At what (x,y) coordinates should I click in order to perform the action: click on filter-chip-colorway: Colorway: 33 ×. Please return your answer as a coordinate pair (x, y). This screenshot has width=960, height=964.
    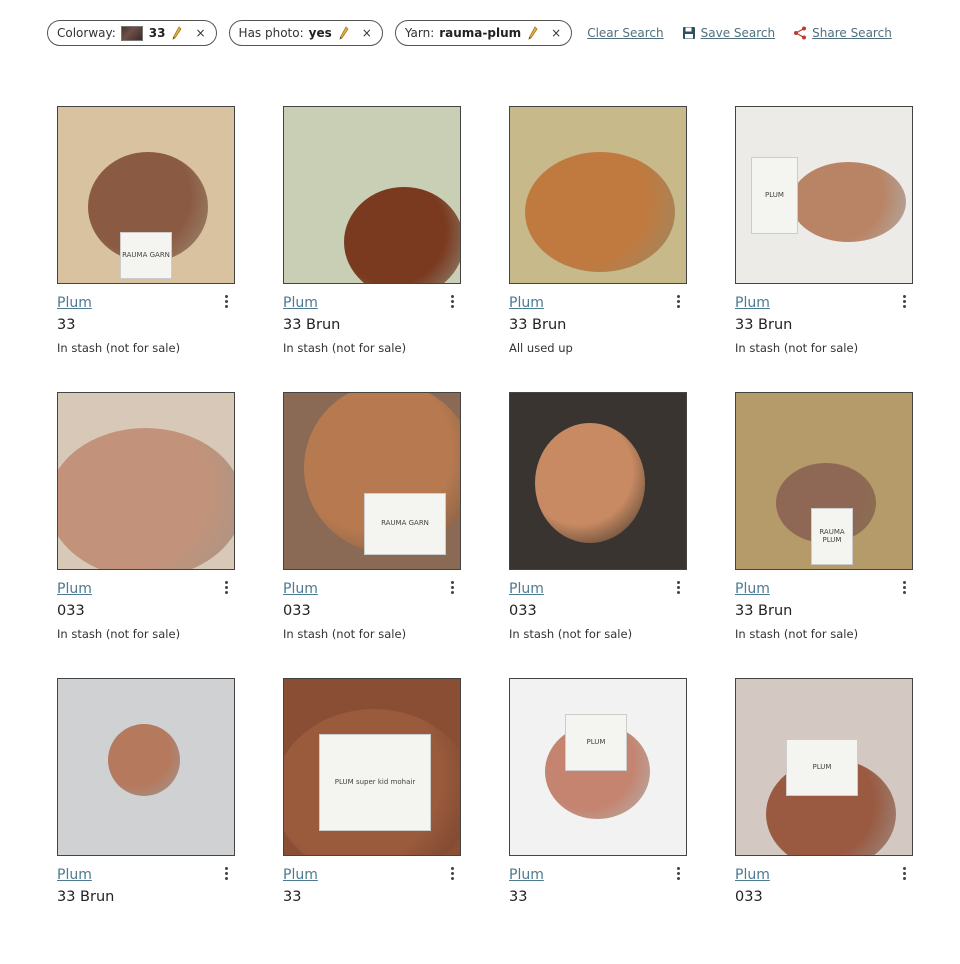
    Looking at the image, I should click on (132, 33).